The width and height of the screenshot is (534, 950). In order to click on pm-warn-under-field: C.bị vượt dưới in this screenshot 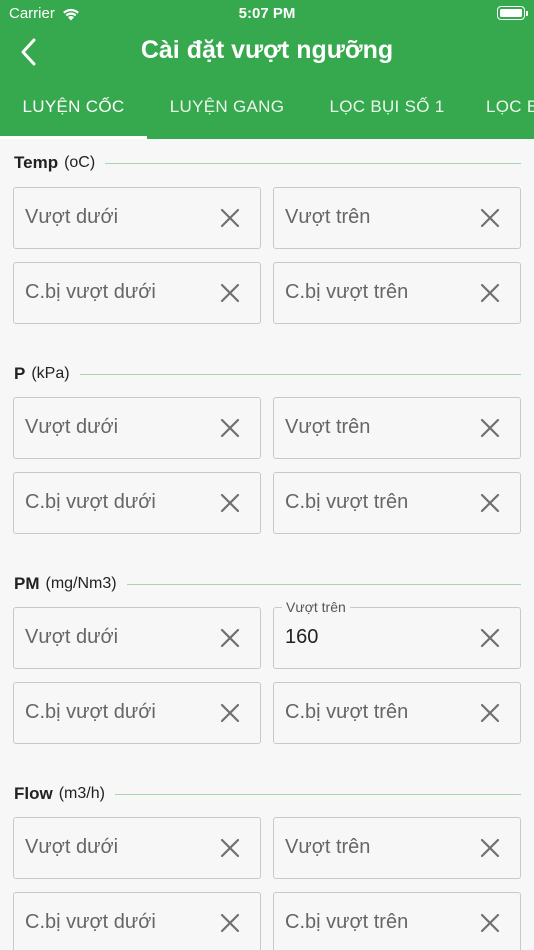, I will do `click(137, 713)`.